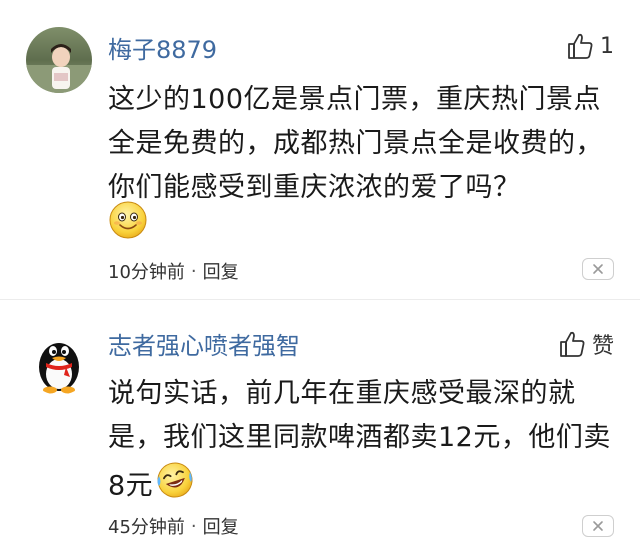 This screenshot has width=640, height=552. I want to click on timestamp: 10分钟前, so click(146, 272).